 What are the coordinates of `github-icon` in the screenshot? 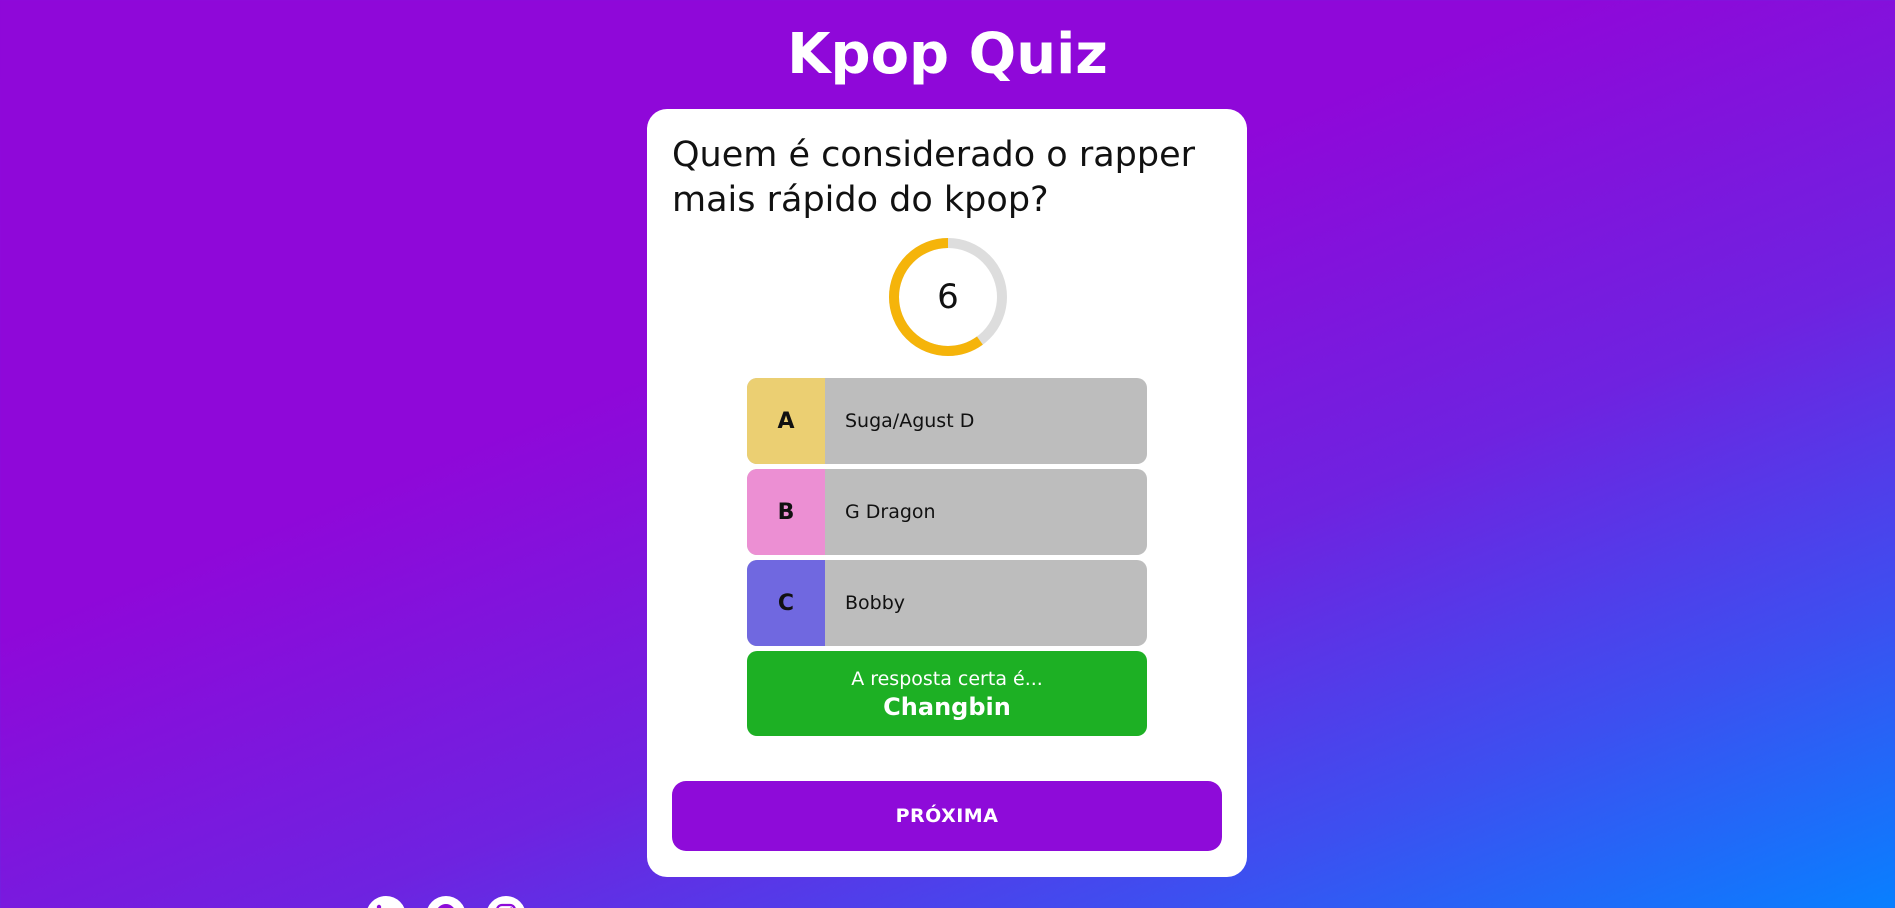 It's located at (446, 902).